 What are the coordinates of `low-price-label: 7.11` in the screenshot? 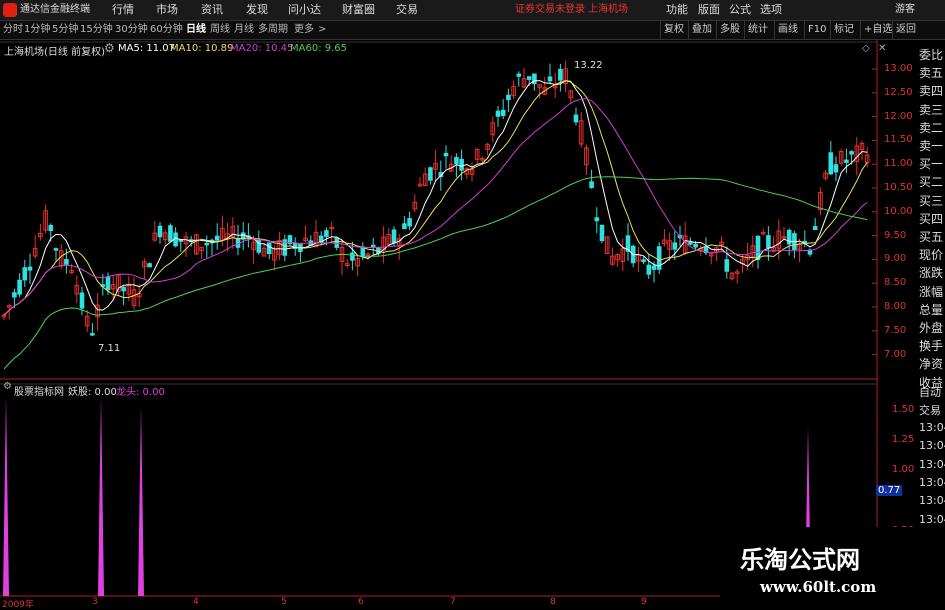 It's located at (109, 348).